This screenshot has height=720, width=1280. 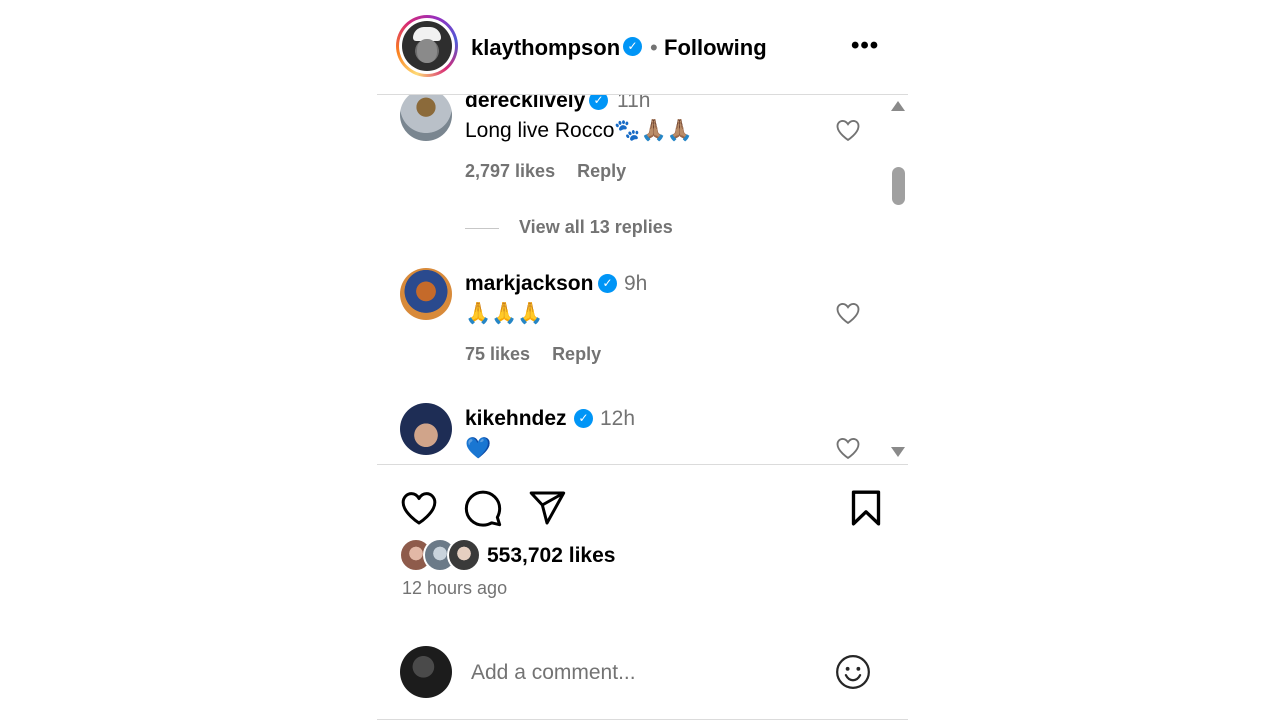 What do you see at coordinates (547, 508) in the screenshot?
I see `paper-plane-icon` at bounding box center [547, 508].